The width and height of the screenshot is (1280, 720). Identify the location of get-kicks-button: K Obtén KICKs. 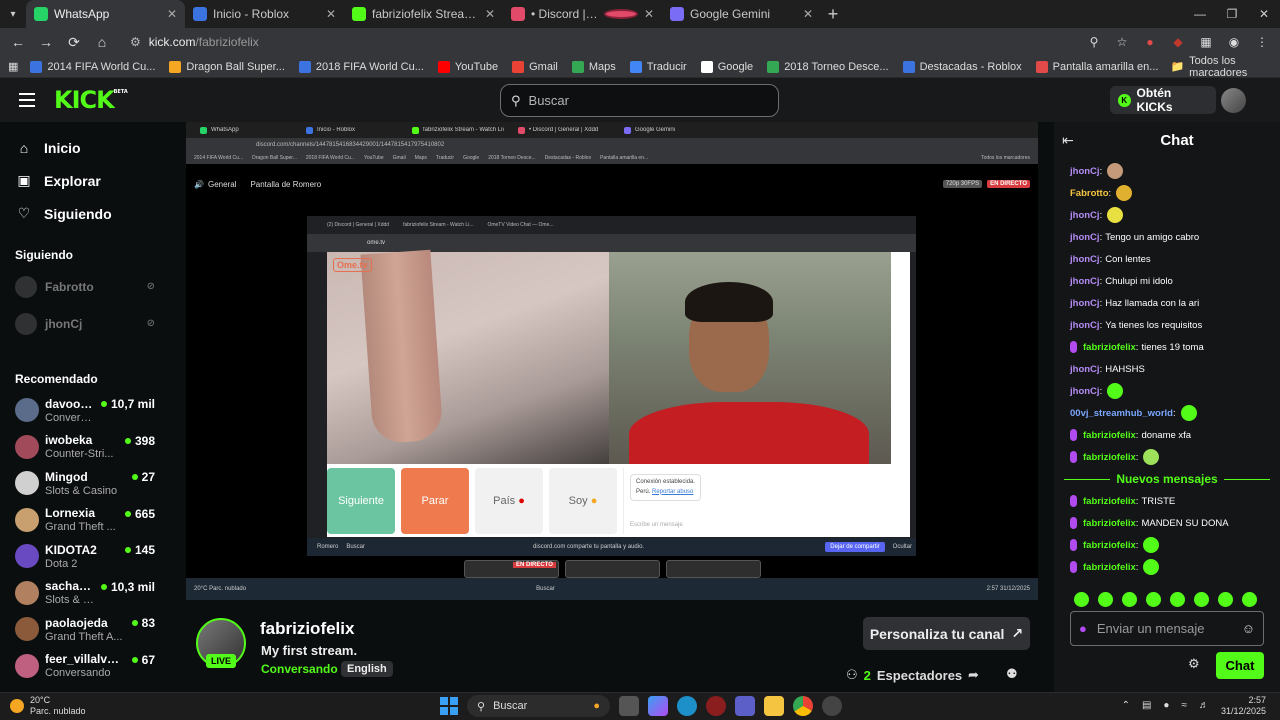
(1163, 100).